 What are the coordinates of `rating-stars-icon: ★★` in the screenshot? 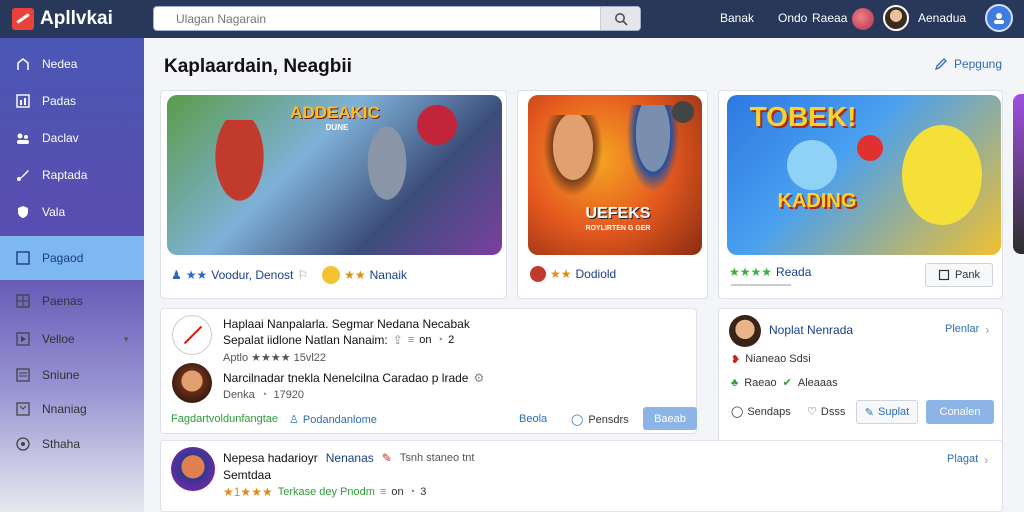 It's located at (355, 275).